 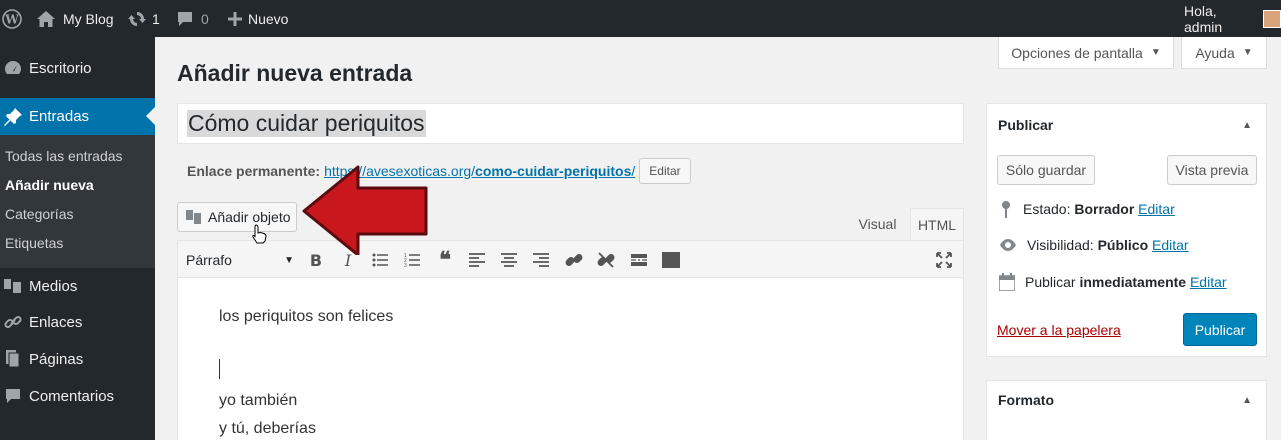 I want to click on svg-text: W, so click(x=11, y=19).